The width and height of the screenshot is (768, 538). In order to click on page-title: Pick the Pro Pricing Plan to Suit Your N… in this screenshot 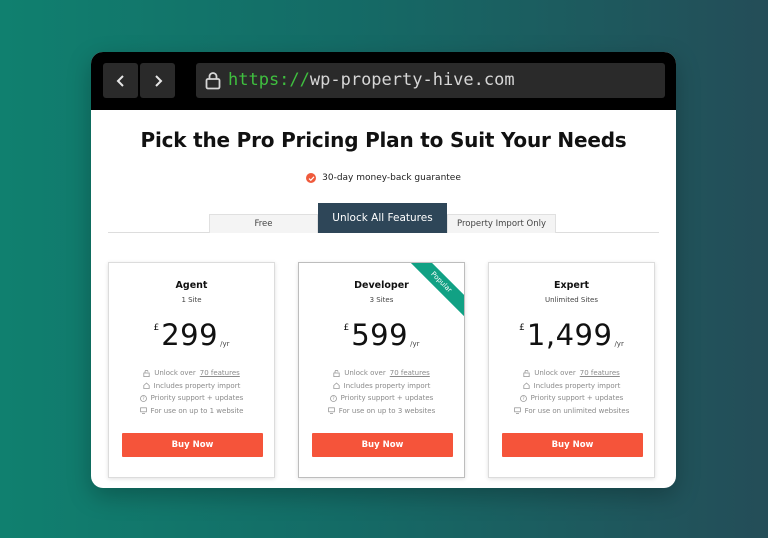, I will do `click(383, 140)`.